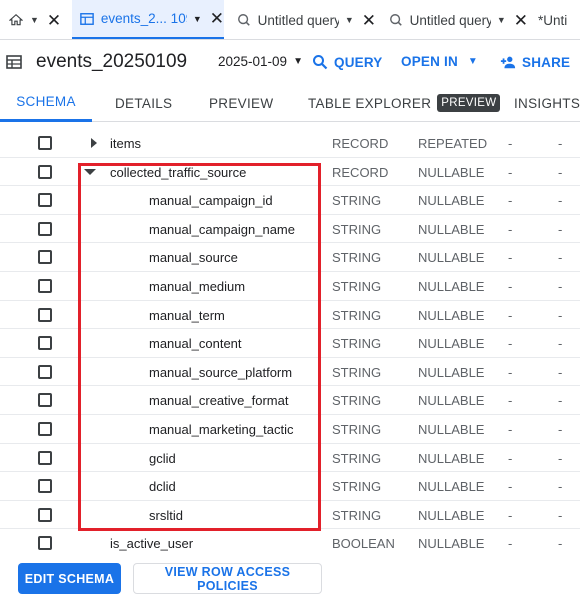 Image resolution: width=580 pixels, height=600 pixels. Describe the element at coordinates (87, 19) in the screenshot. I see `table-icon` at that location.